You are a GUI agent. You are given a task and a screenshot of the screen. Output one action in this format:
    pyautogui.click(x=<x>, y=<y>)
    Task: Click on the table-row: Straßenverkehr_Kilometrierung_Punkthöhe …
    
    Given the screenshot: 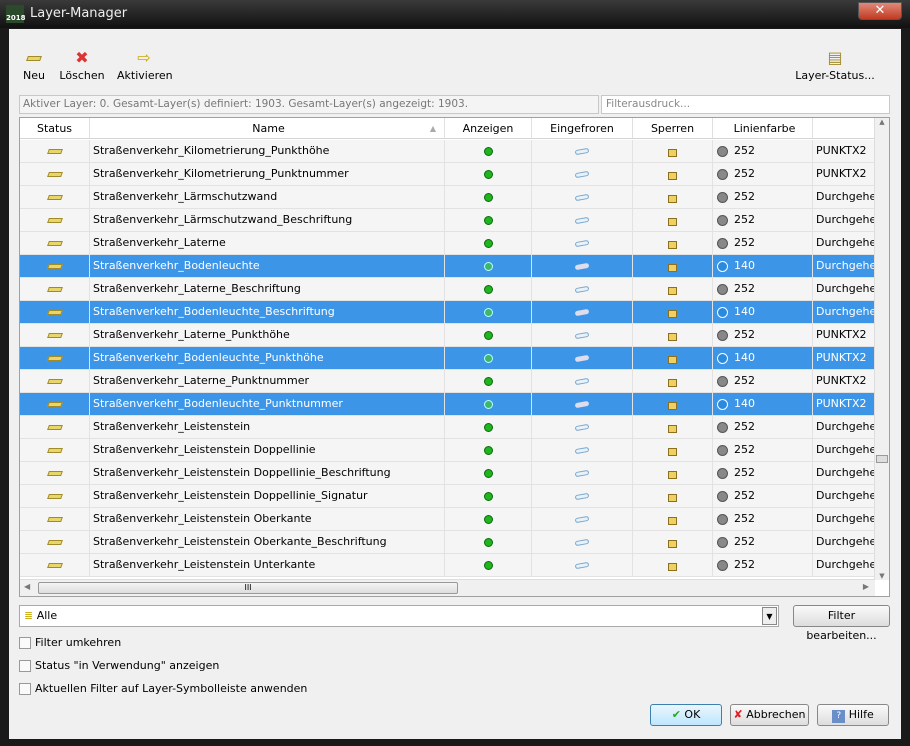 What is the action you would take?
    pyautogui.click(x=447, y=151)
    